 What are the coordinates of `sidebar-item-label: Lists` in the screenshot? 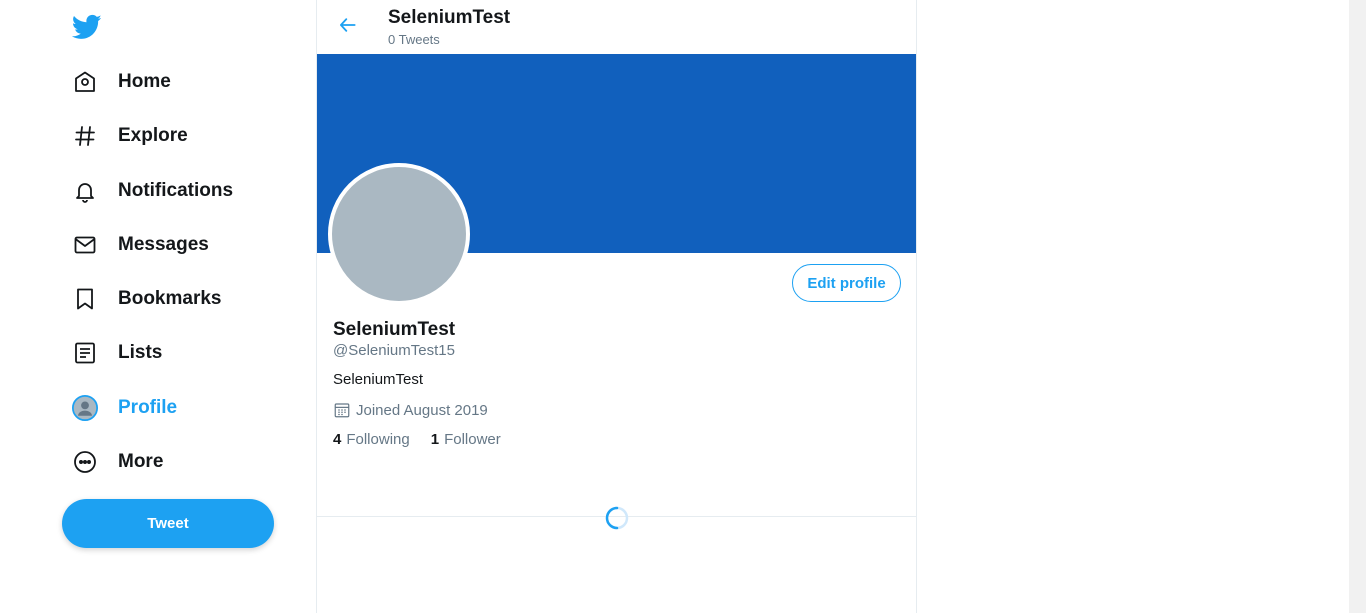 It's located at (140, 352).